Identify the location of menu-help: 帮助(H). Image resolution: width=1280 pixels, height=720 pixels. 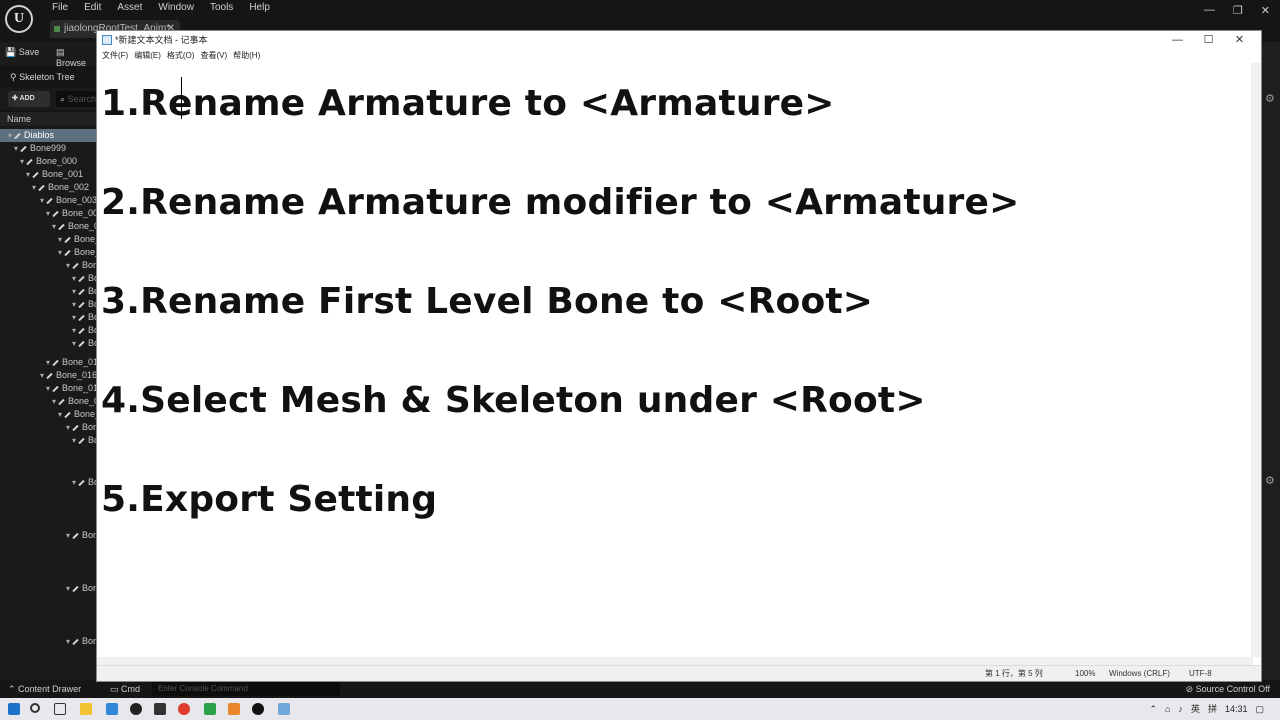
(246, 56).